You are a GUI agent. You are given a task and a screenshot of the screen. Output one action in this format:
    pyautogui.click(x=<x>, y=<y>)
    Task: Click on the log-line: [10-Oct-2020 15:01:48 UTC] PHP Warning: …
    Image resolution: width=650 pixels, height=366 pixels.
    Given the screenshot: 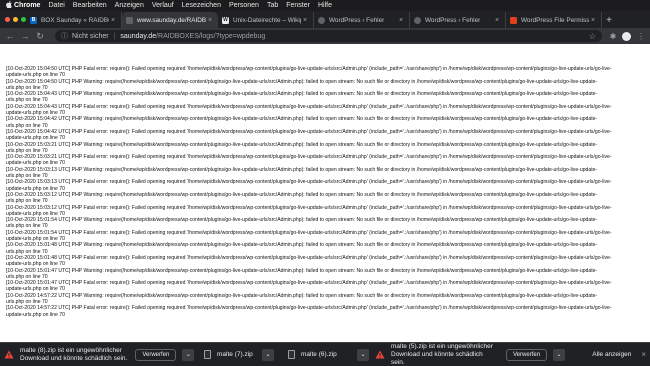 What is the action you would take?
    pyautogui.click(x=302, y=245)
    